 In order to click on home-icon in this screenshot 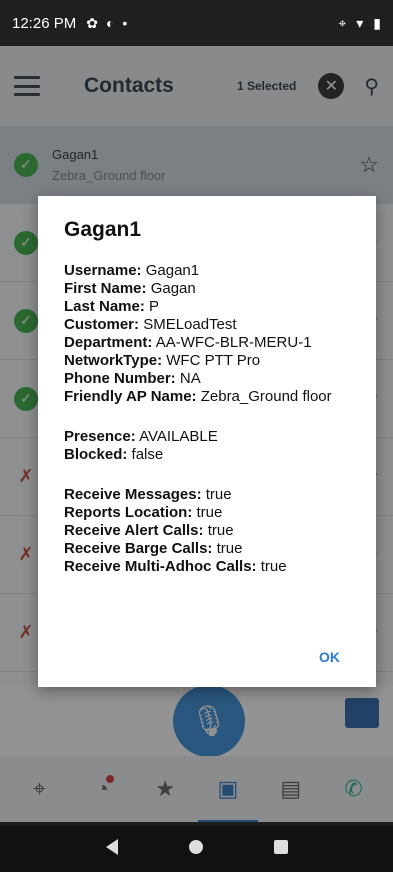, I will do `click(195, 847)`.